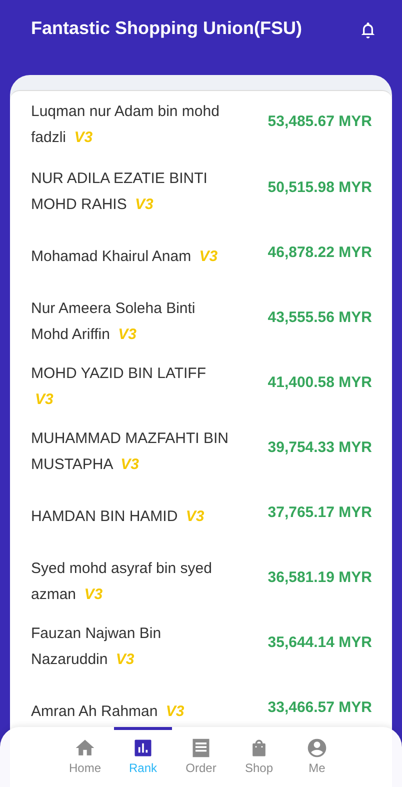 This screenshot has width=402, height=787. I want to click on sales-amount: 36,581.19 MYR, so click(320, 577).